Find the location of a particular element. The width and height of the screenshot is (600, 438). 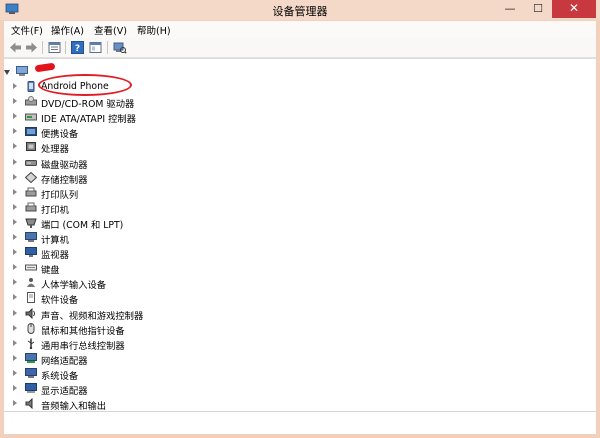

properties-icon is located at coordinates (54, 47).